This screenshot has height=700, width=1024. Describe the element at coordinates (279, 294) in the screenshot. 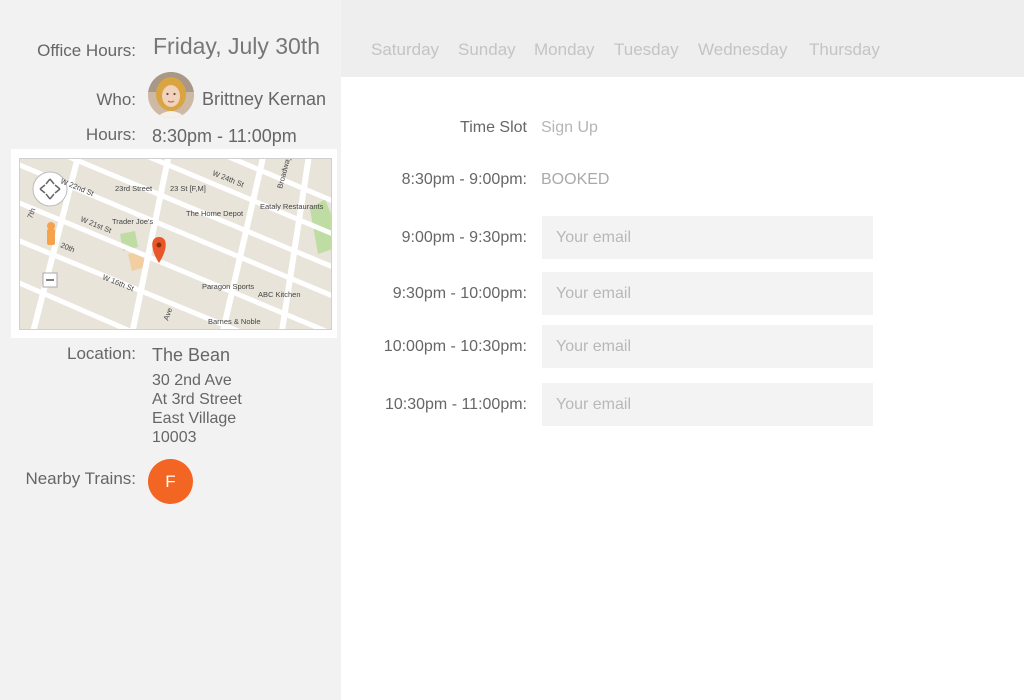

I see `map-label: ABC Kitchen` at that location.